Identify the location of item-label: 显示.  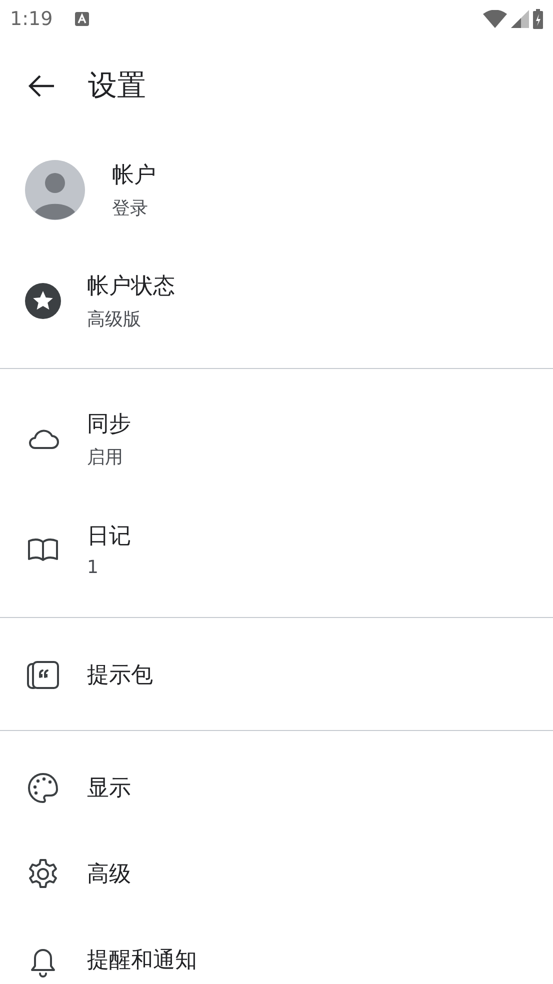
(109, 789).